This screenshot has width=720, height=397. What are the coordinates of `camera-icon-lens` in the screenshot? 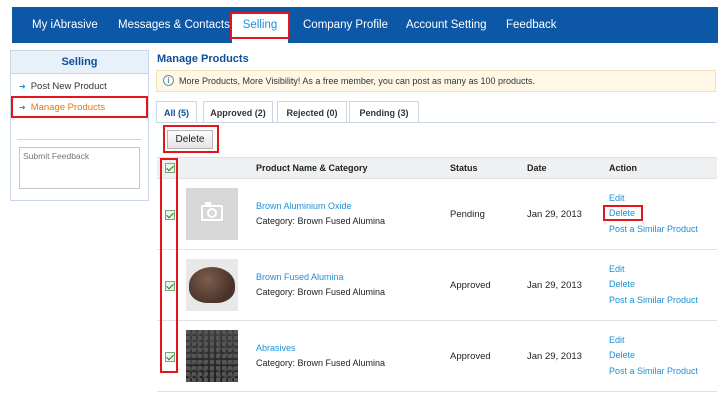 It's located at (212, 213).